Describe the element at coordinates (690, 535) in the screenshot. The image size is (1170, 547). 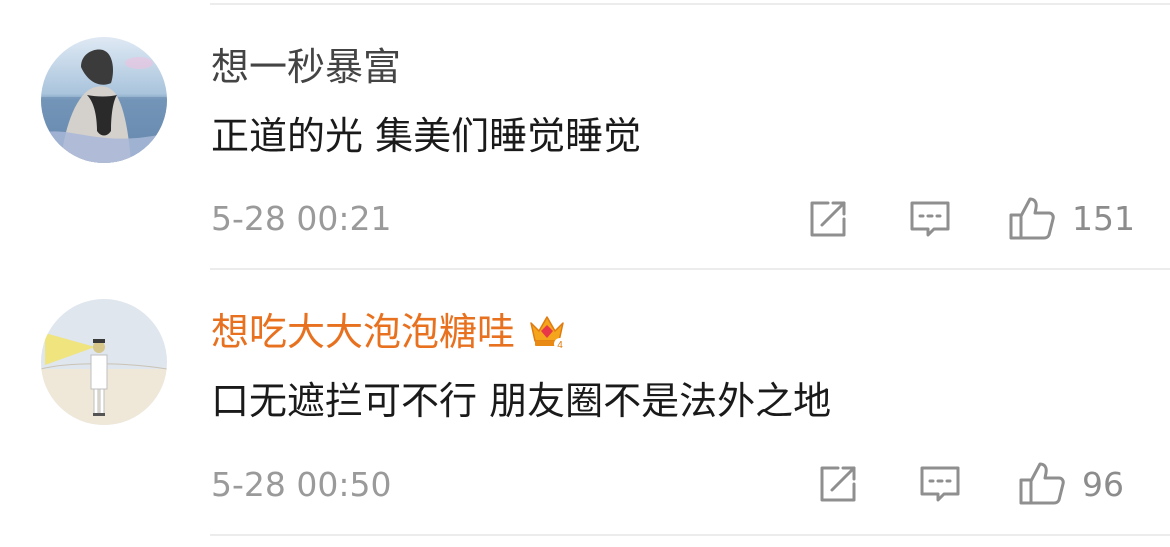
I see `bottom-divider` at that location.